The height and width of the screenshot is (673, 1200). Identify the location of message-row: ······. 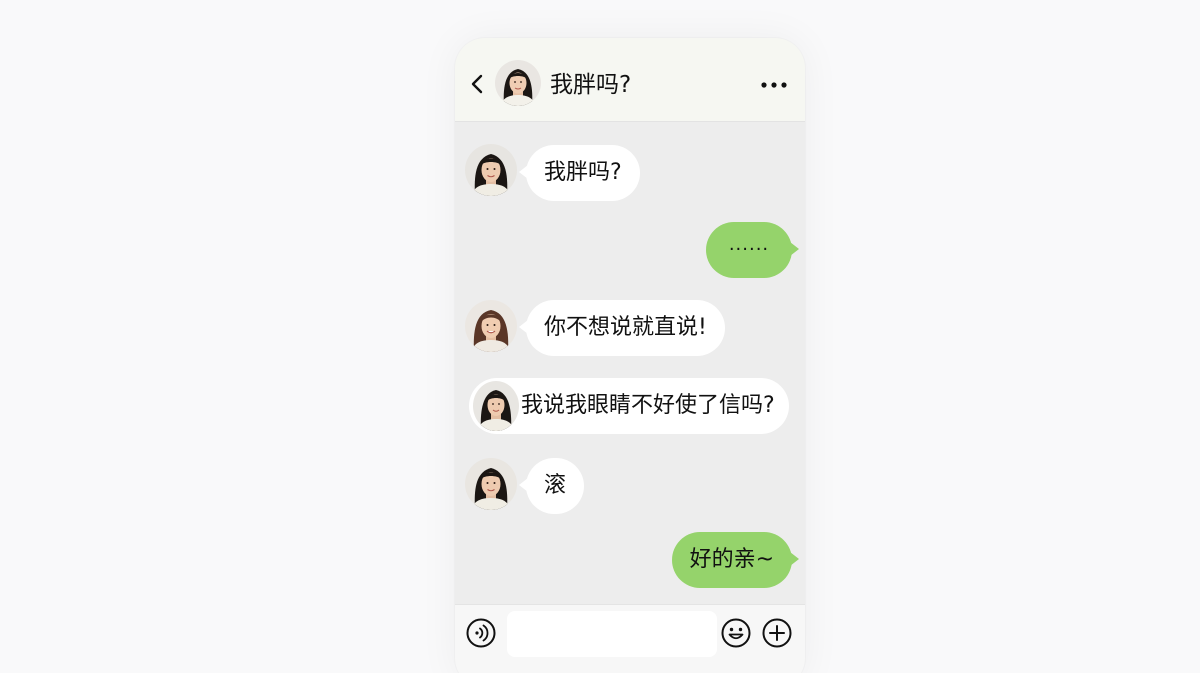
(630, 252).